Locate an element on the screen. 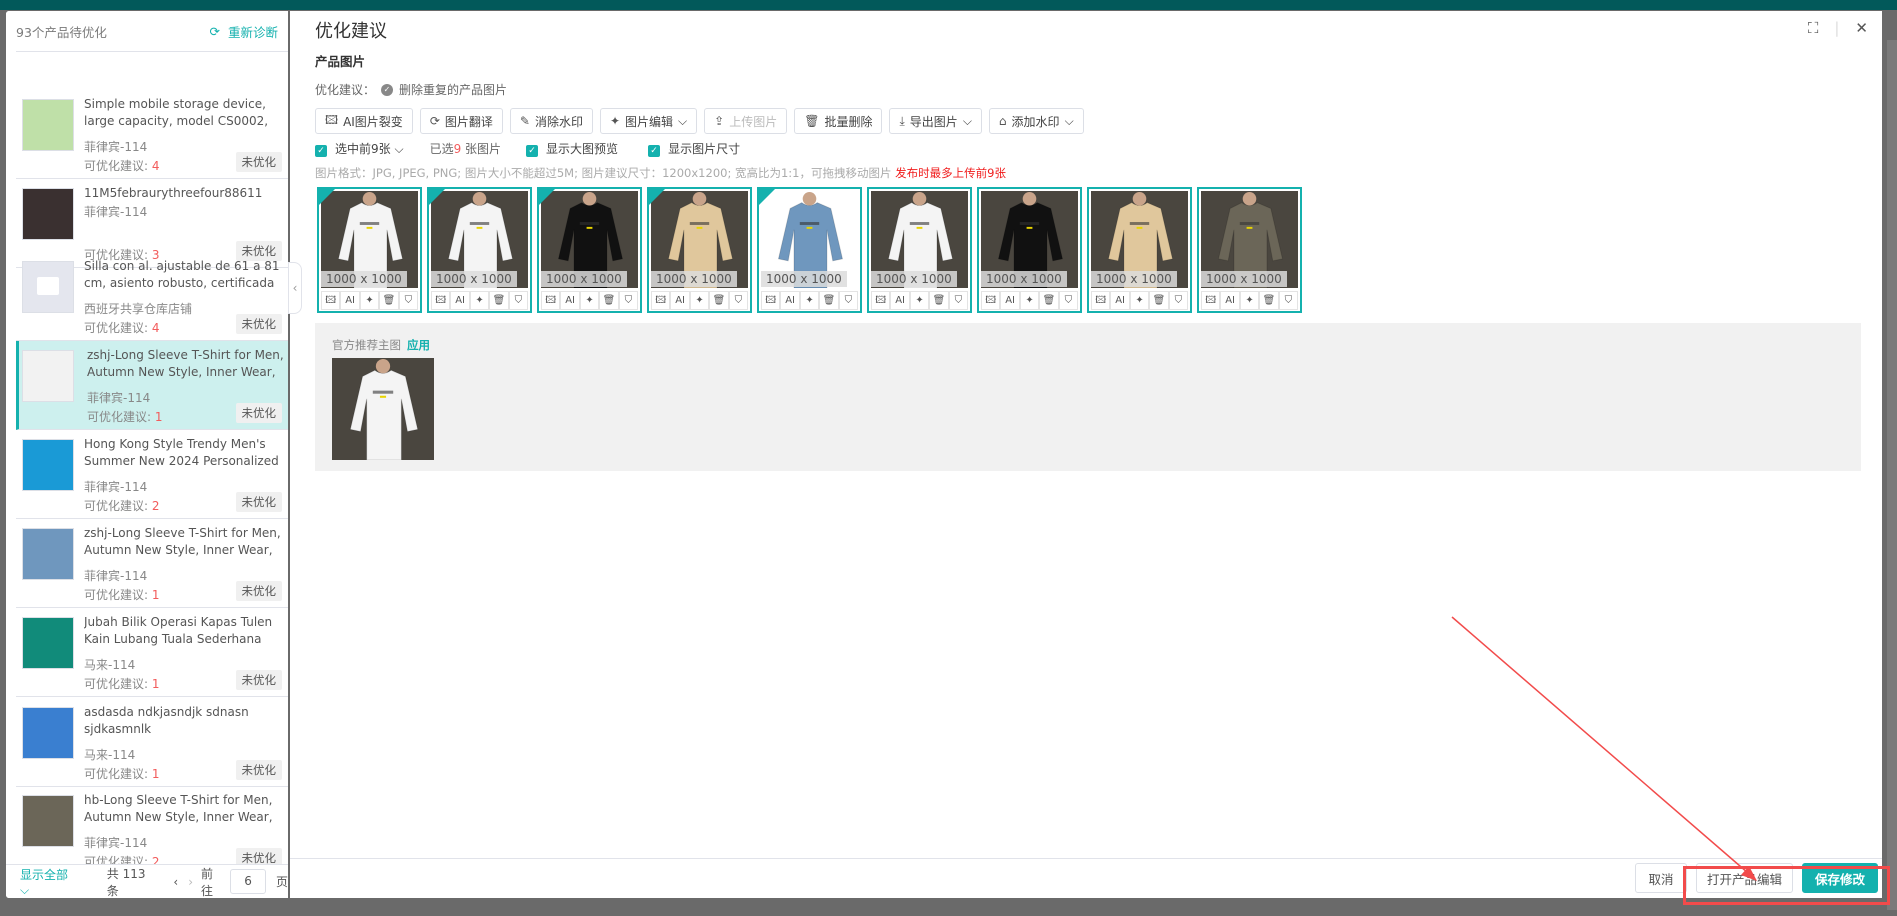  pending-count: 93个产品待优化 is located at coordinates (61, 32).